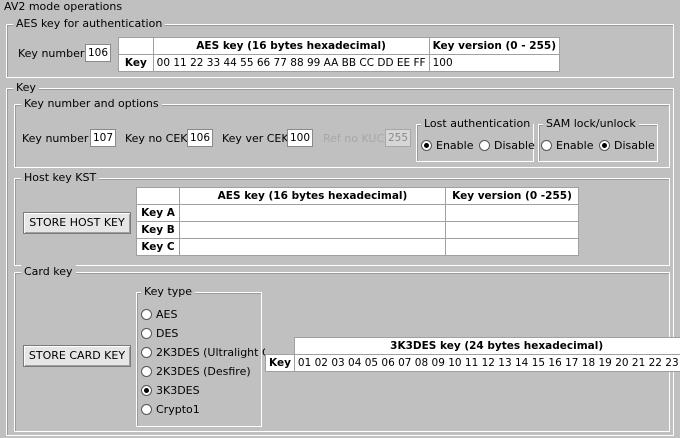  What do you see at coordinates (55, 138) in the screenshot?
I see `key-number-label: Key number` at bounding box center [55, 138].